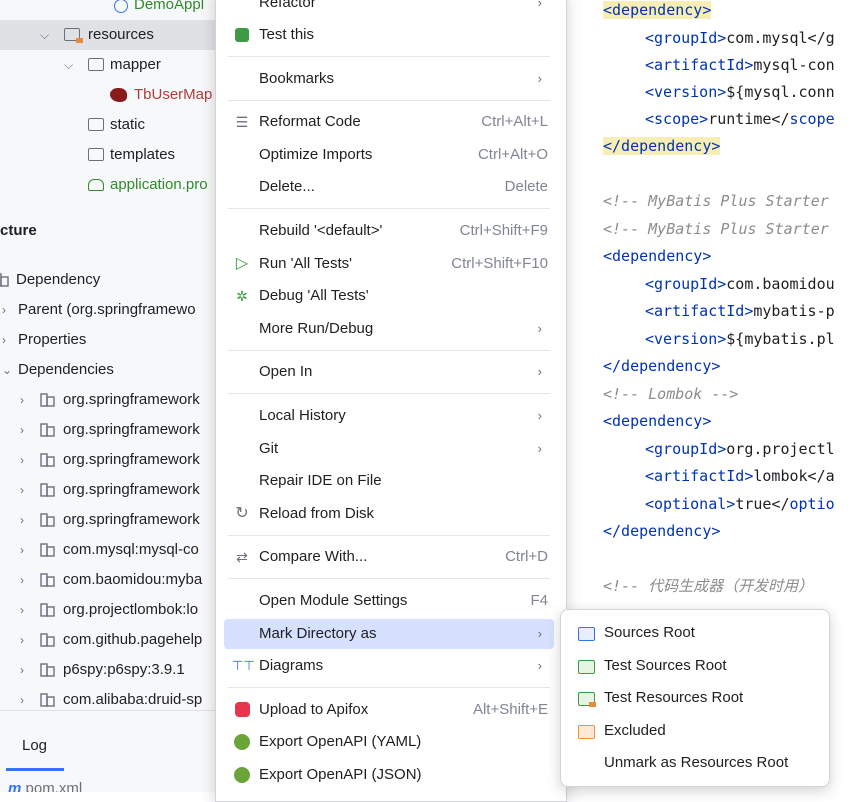 The height and width of the screenshot is (802, 850). What do you see at coordinates (45, 786) in the screenshot?
I see `pom-file-tab: m pom.xml` at bounding box center [45, 786].